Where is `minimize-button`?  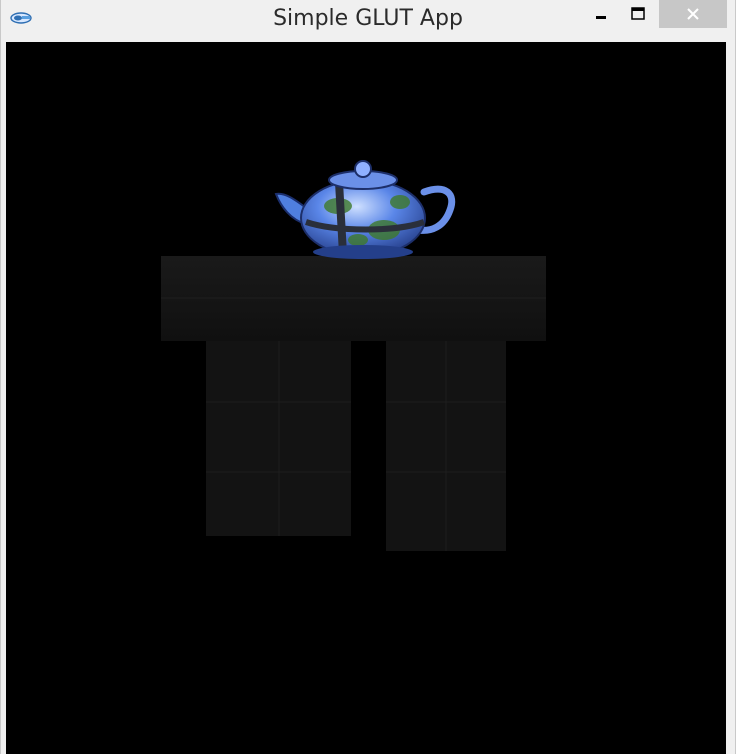
minimize-button is located at coordinates (601, 14).